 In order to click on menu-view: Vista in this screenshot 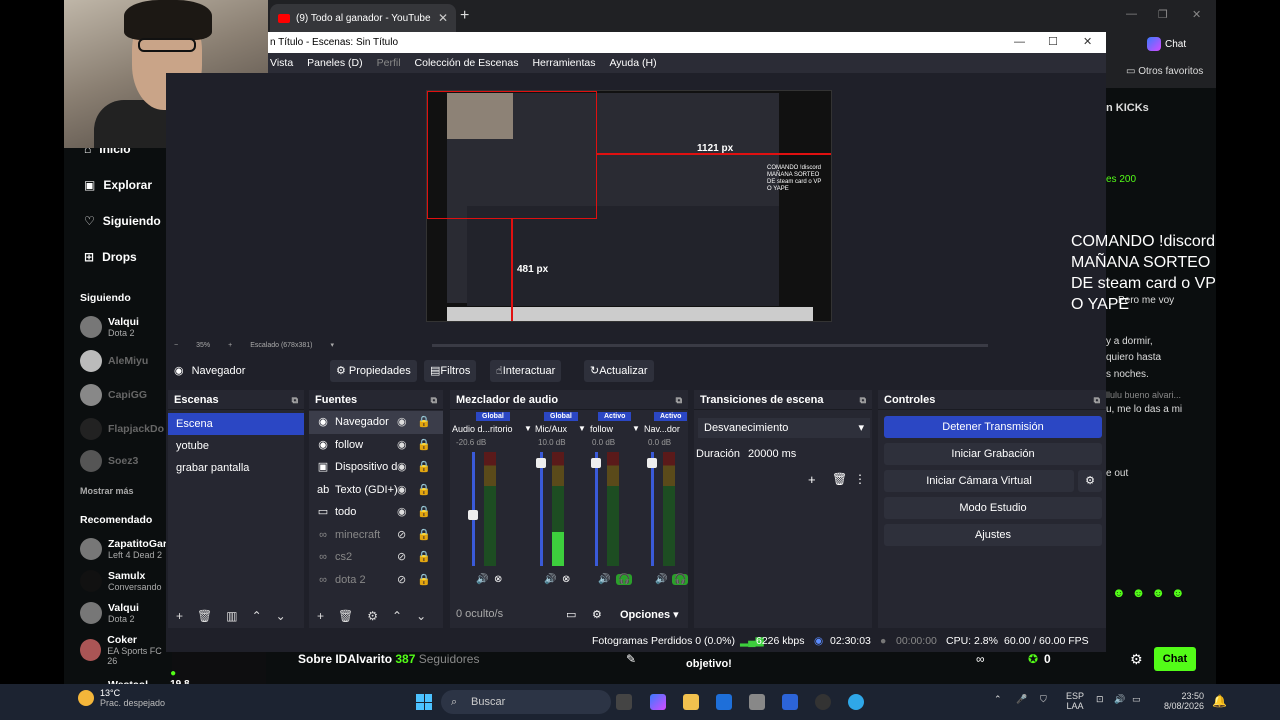, I will do `click(281, 63)`.